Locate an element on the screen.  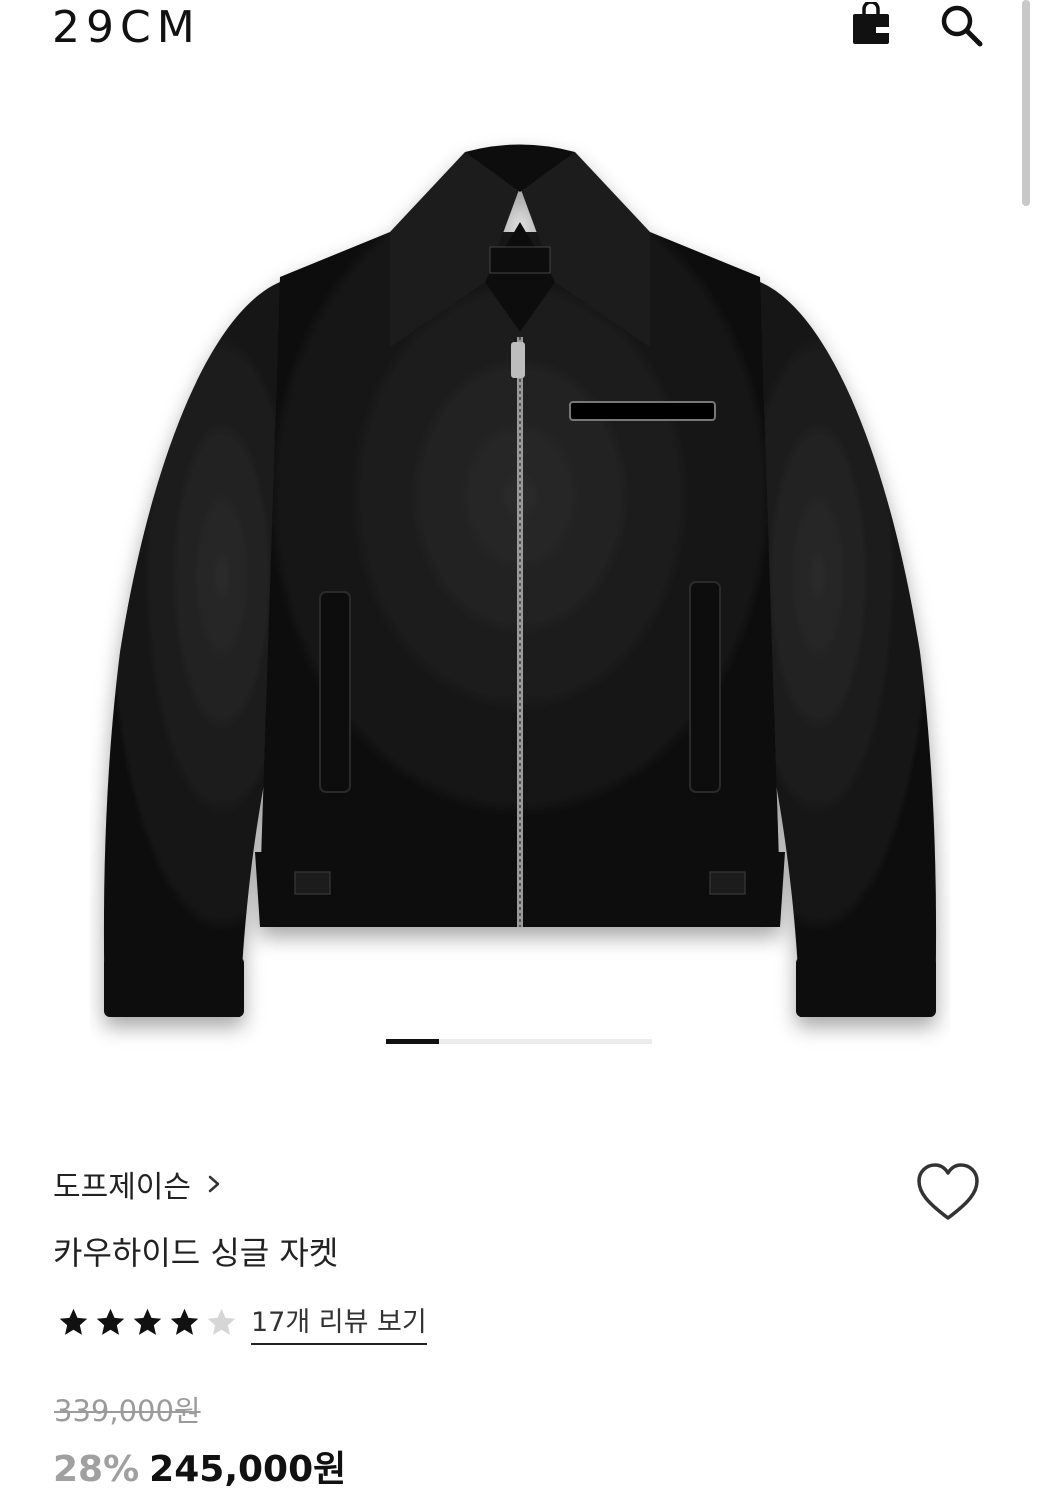
original-price: 339,000원 is located at coordinates (127, 1411).